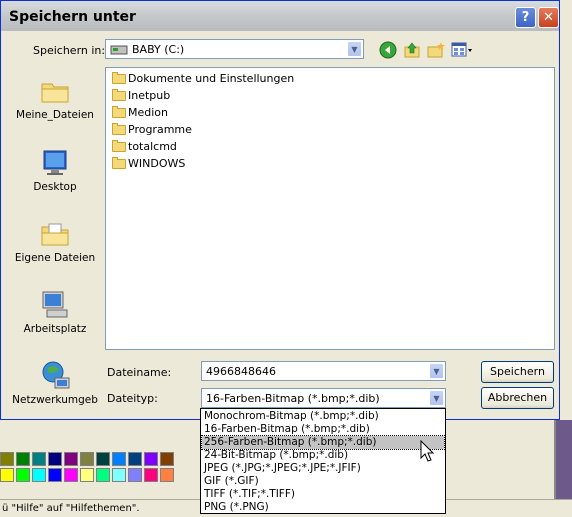 Image resolution: width=572 pixels, height=517 pixels. Describe the element at coordinates (55, 400) in the screenshot. I see `place-label: Netzwerkumgeb` at that location.